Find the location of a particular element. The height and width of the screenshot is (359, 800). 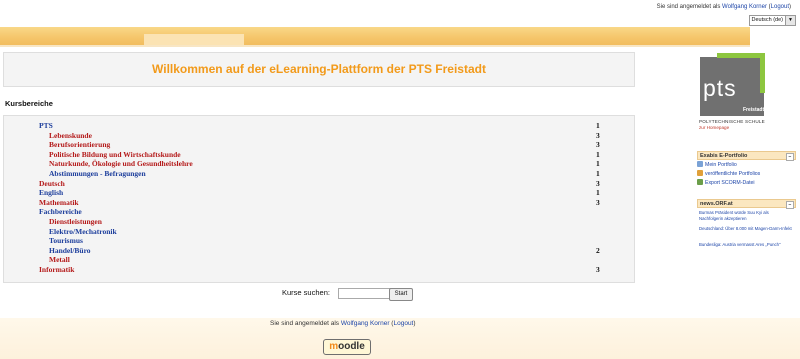

logout-link: Logout is located at coordinates (780, 7).